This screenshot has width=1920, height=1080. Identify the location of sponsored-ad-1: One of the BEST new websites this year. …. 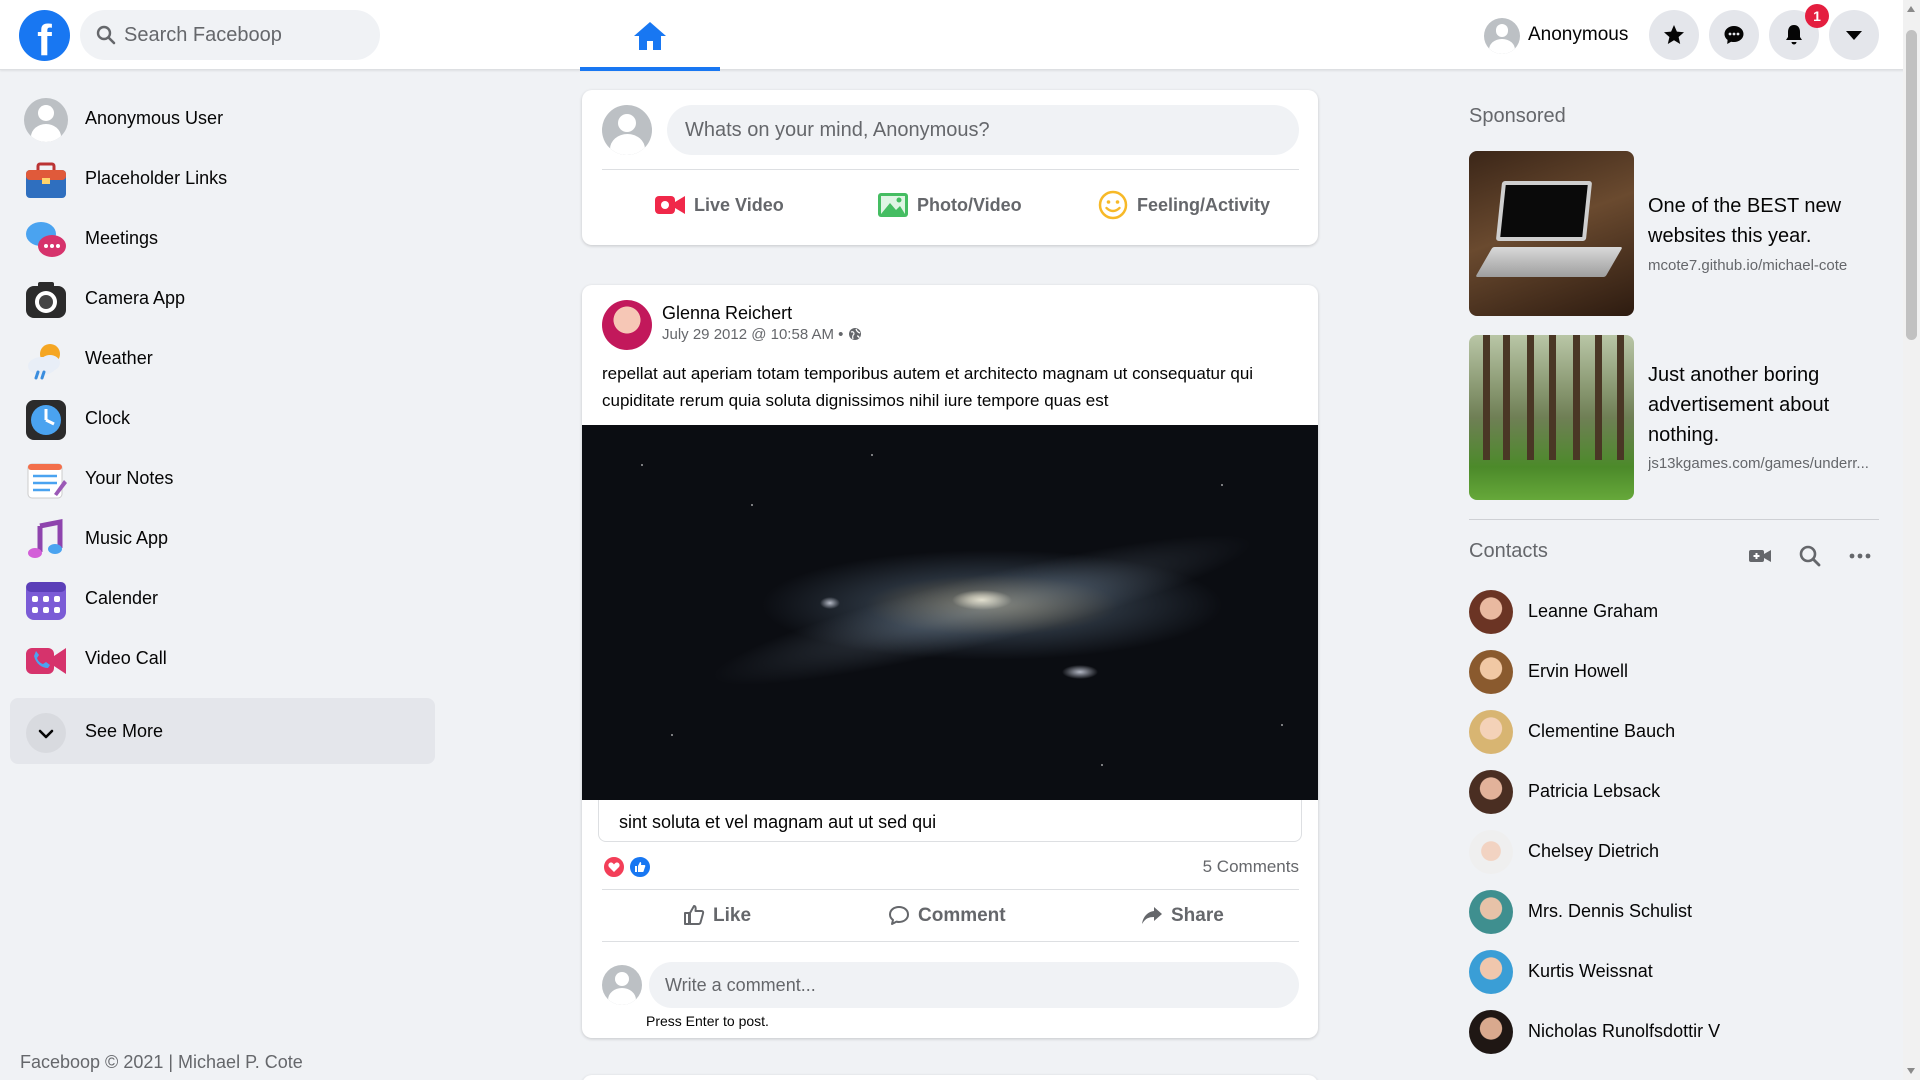
(1674, 233).